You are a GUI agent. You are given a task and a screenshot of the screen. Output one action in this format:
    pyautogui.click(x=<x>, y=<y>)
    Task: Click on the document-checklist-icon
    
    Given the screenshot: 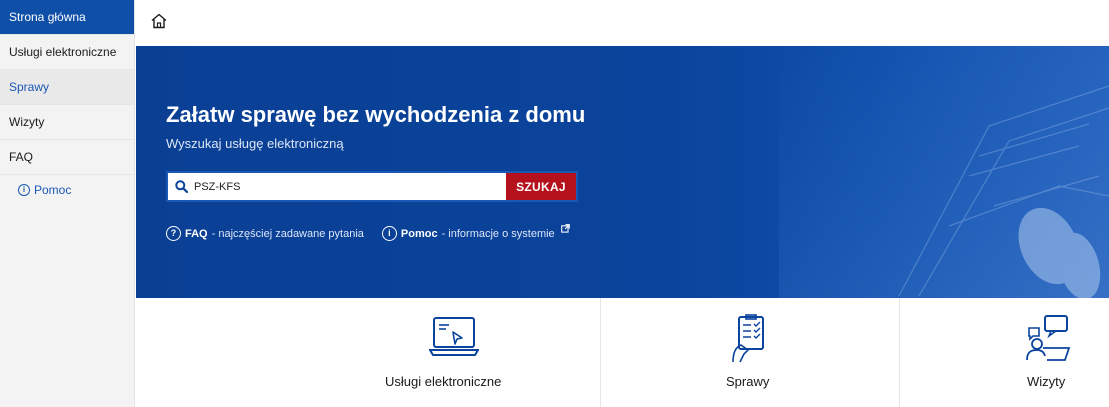 What is the action you would take?
    pyautogui.click(x=748, y=338)
    